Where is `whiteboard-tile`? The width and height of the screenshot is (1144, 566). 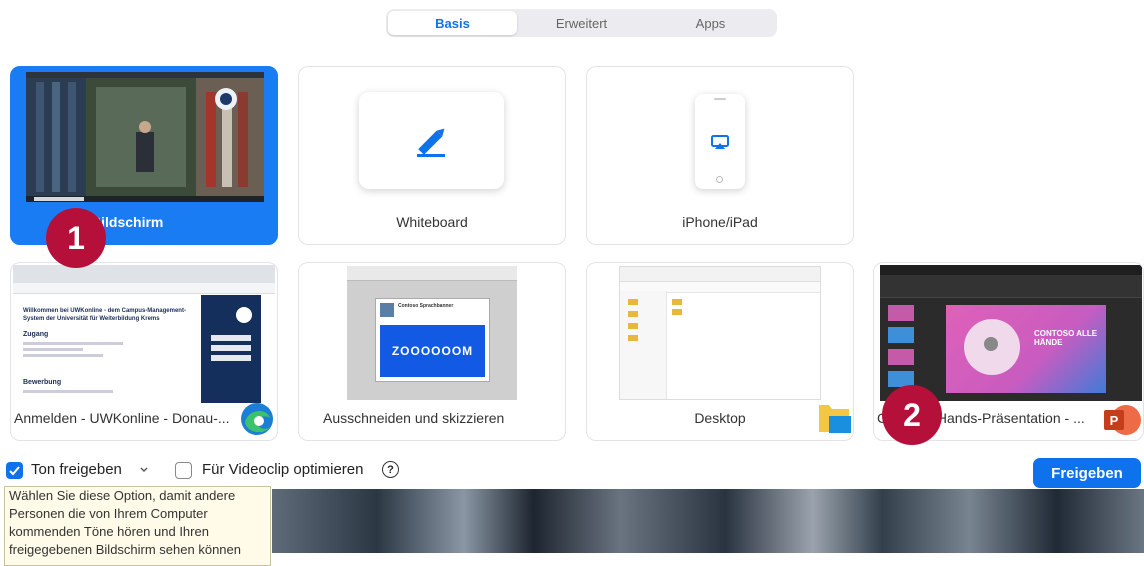 whiteboard-tile is located at coordinates (431, 140).